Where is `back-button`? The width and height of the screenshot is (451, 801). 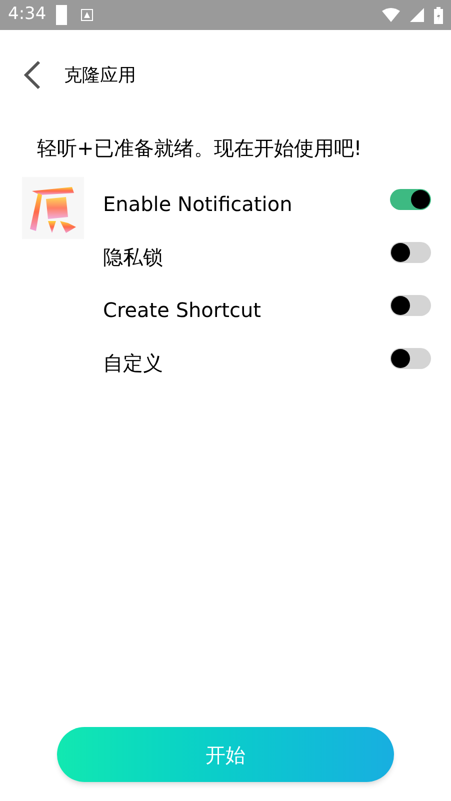 back-button is located at coordinates (32, 75).